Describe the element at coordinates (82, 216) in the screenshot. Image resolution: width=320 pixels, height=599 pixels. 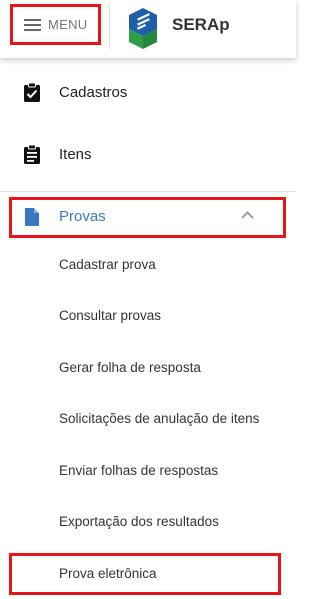
I see `nav-item-label: Provas` at that location.